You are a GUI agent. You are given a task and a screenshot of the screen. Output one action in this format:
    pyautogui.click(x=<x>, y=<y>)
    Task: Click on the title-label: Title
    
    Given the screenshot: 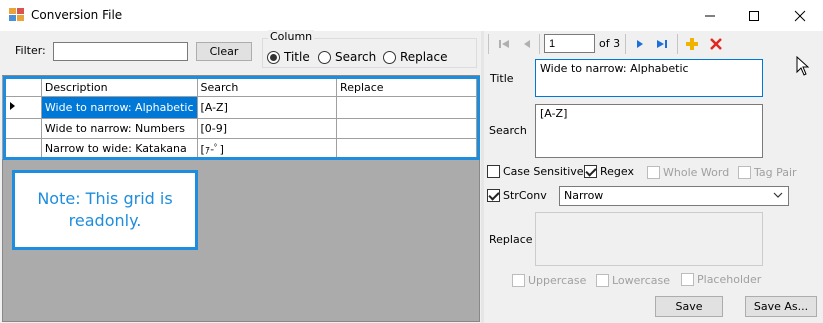 What is the action you would take?
    pyautogui.click(x=502, y=78)
    